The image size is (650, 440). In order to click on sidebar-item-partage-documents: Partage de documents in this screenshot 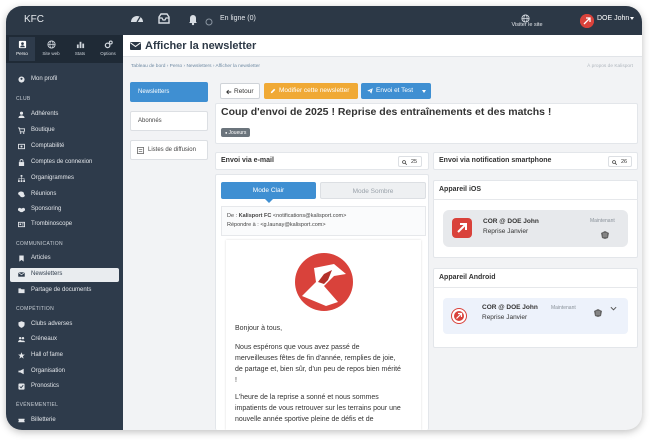, I will do `click(64, 291)`.